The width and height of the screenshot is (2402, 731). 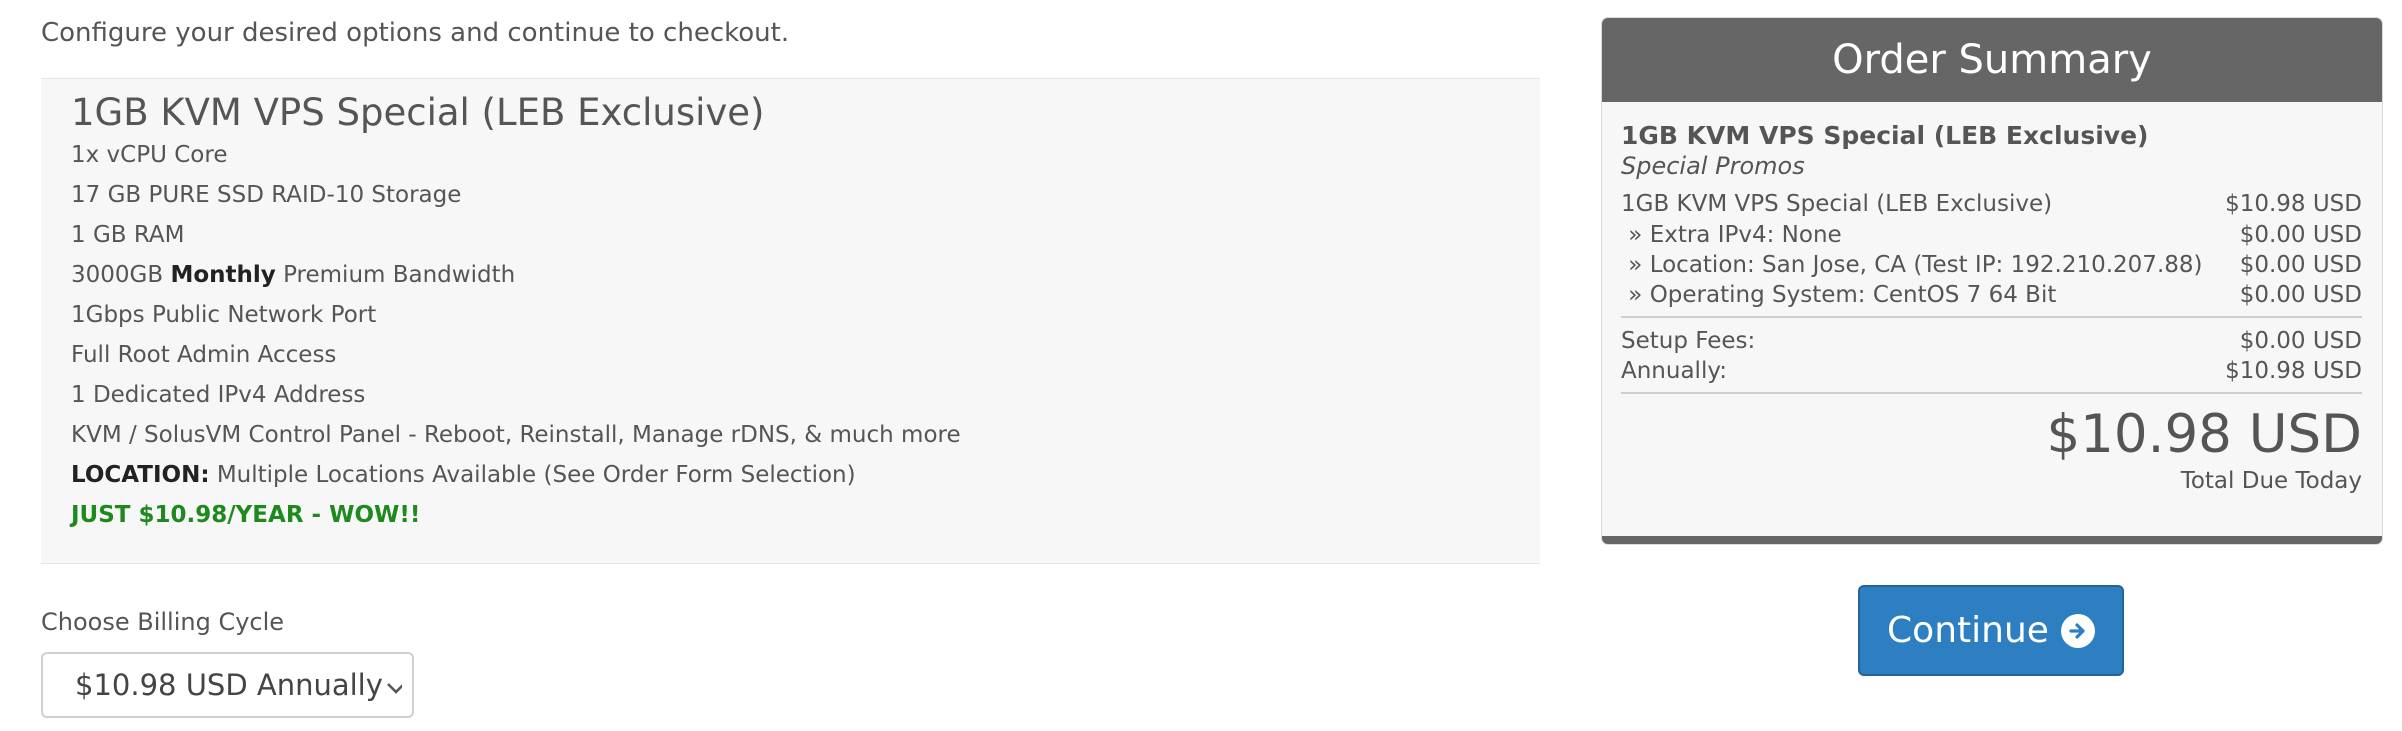 I want to click on feature-item: 1 GB RAM, so click(x=128, y=235).